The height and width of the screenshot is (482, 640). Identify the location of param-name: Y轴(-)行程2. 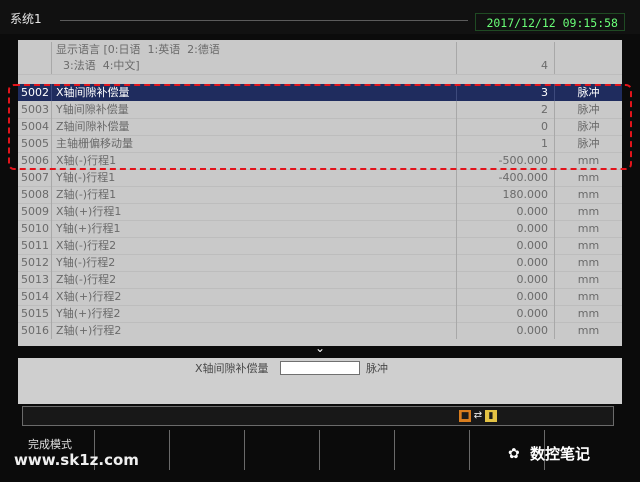
(254, 262).